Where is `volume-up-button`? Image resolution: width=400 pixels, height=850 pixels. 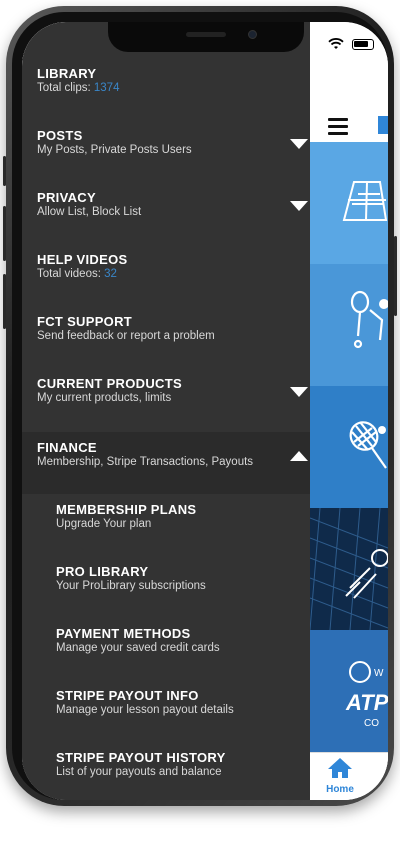
volume-up-button is located at coordinates (4, 233).